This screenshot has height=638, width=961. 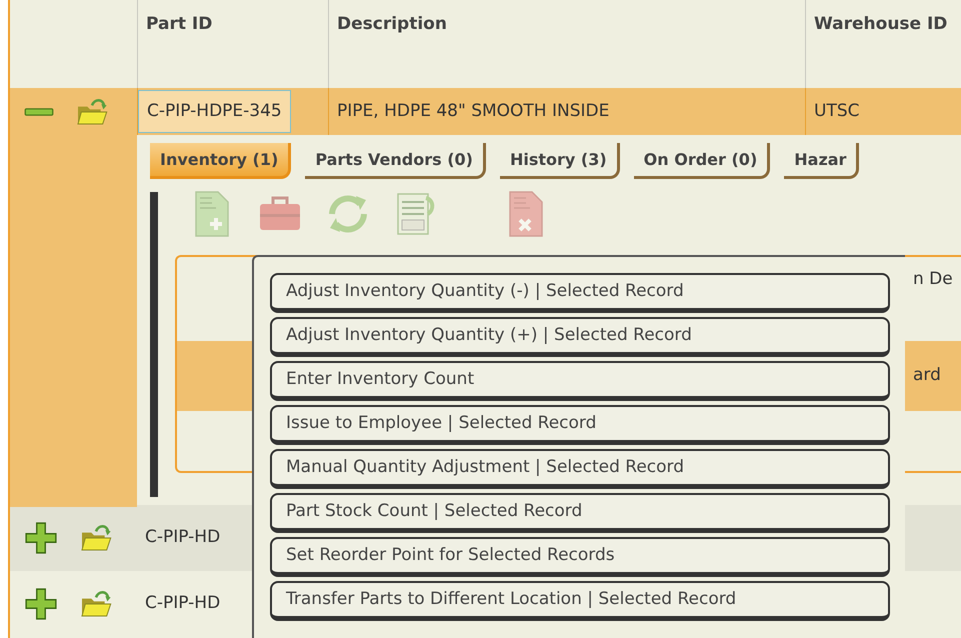 I want to click on table-cell-text: PIPE, HDPE 48" SMOOTH INSIDE, so click(x=473, y=111).